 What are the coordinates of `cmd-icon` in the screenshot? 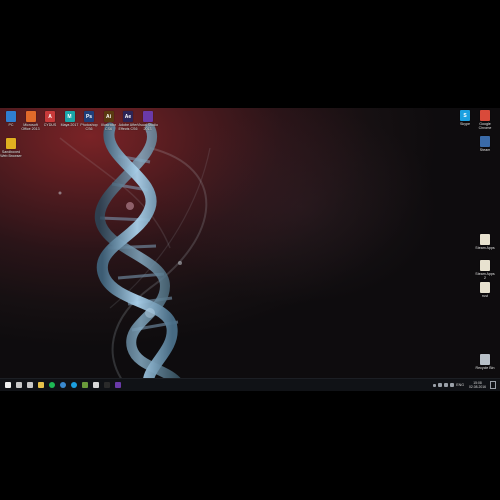 It's located at (106, 385).